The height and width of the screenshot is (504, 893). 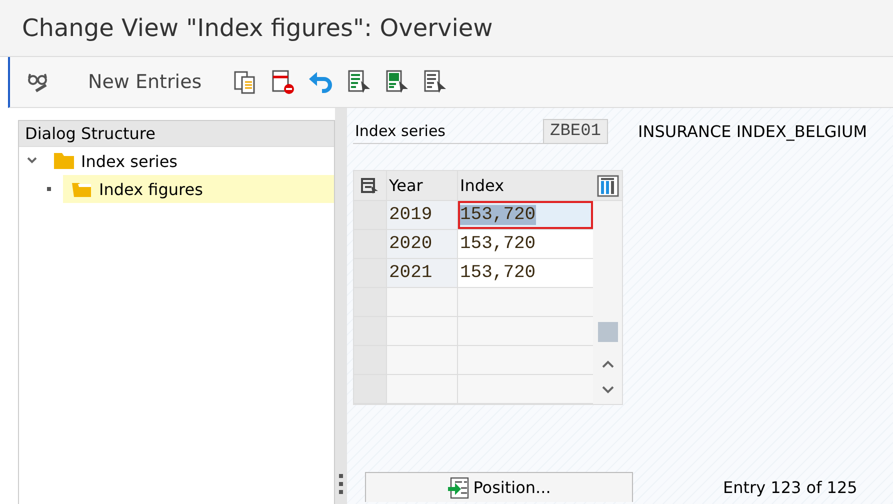 I want to click on splitter-grip-icon, so click(x=341, y=485).